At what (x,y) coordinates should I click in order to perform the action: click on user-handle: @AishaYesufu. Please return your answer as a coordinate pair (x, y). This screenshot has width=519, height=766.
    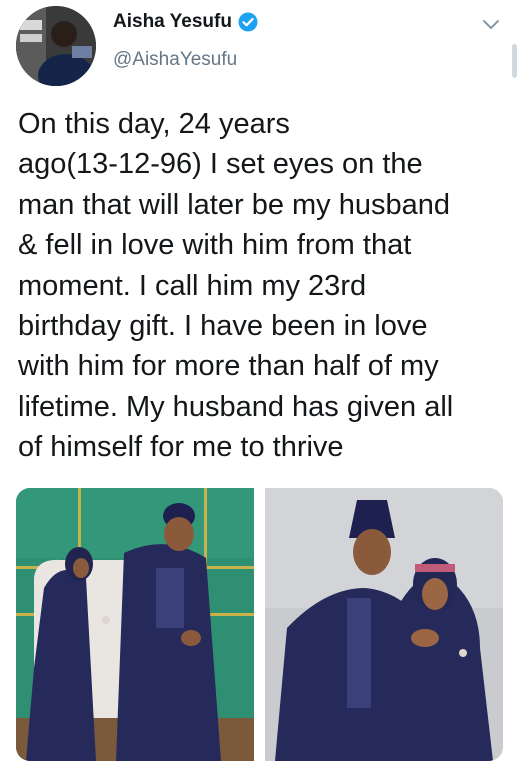
    Looking at the image, I should click on (175, 60).